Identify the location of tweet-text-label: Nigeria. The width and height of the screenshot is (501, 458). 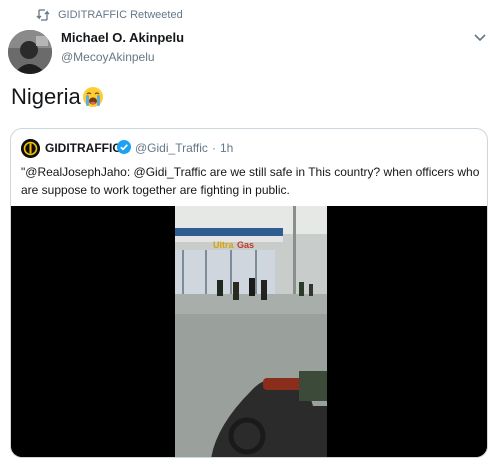
(46, 96).